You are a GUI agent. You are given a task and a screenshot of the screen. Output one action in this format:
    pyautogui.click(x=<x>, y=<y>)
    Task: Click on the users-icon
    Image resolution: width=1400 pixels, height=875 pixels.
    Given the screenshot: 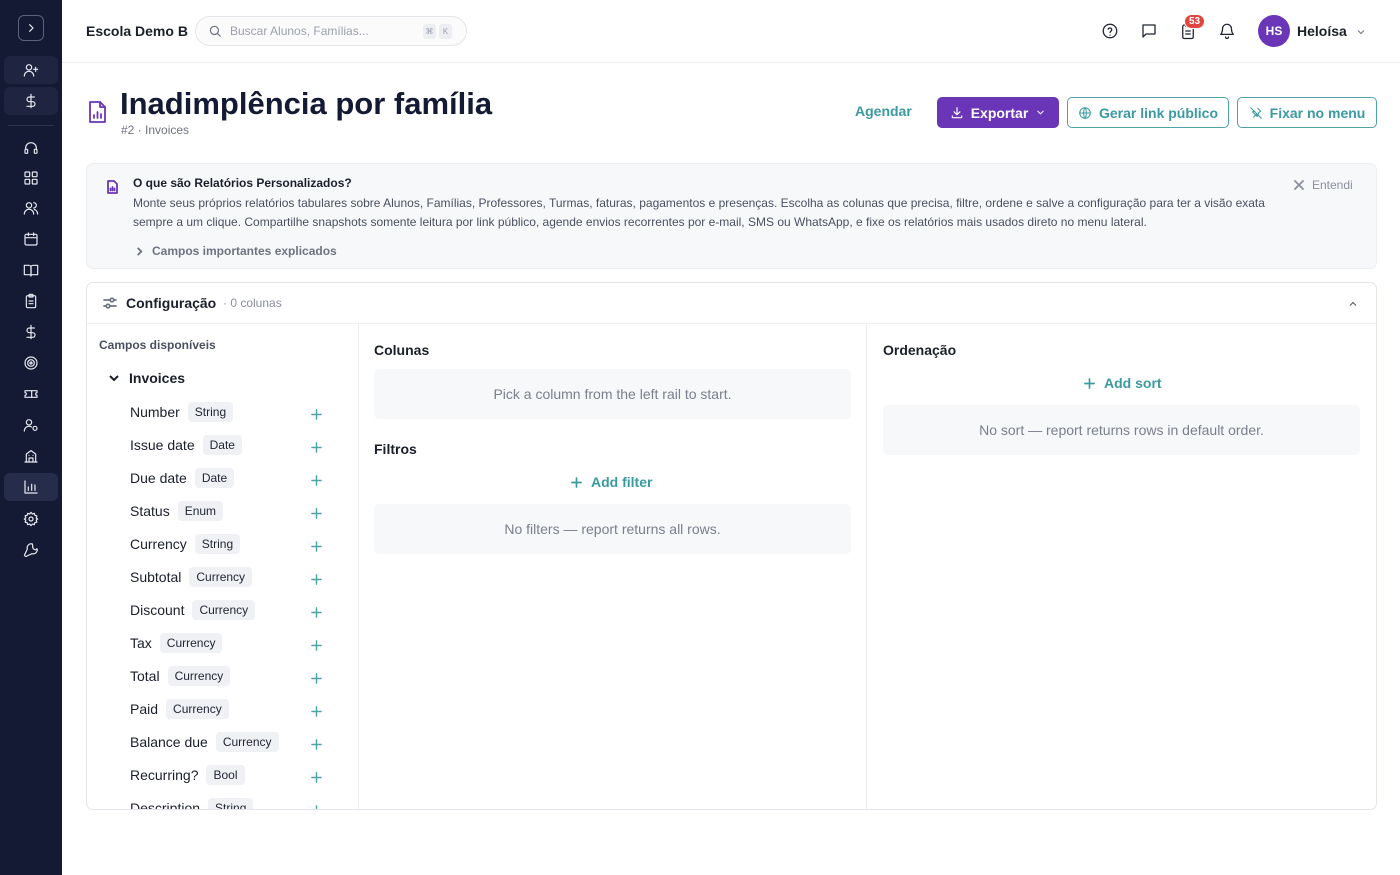 What is the action you would take?
    pyautogui.click(x=31, y=208)
    